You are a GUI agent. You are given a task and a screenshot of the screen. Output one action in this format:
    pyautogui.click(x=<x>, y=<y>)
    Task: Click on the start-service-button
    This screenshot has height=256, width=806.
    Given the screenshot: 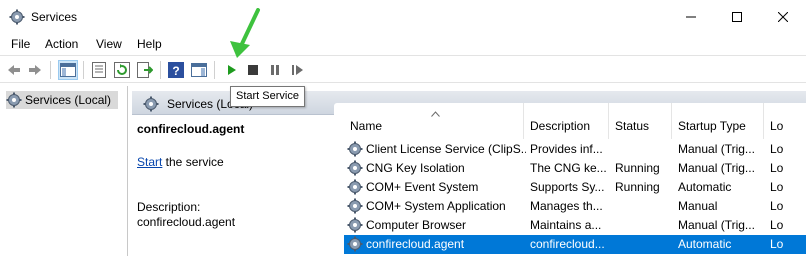 What is the action you would take?
    pyautogui.click(x=231, y=70)
    